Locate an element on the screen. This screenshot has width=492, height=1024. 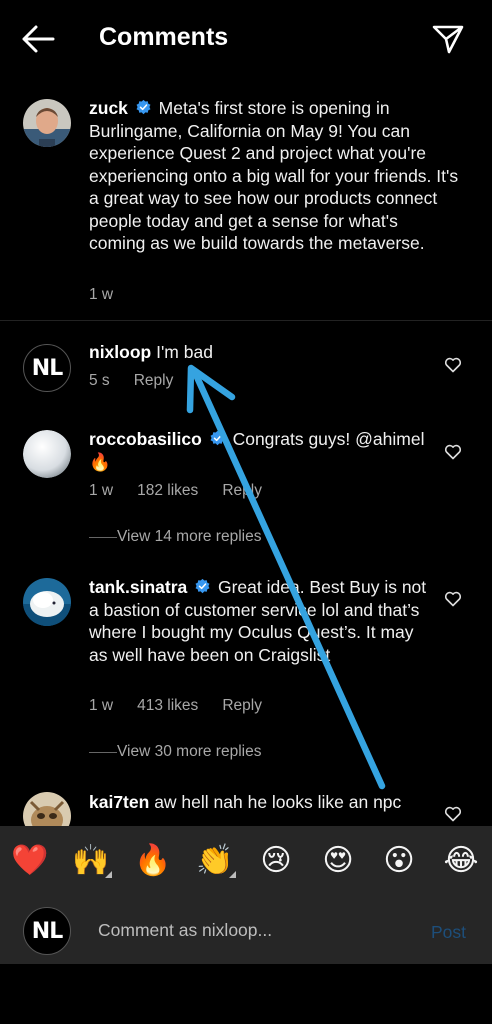
like-count: 413 likes is located at coordinates (167, 706).